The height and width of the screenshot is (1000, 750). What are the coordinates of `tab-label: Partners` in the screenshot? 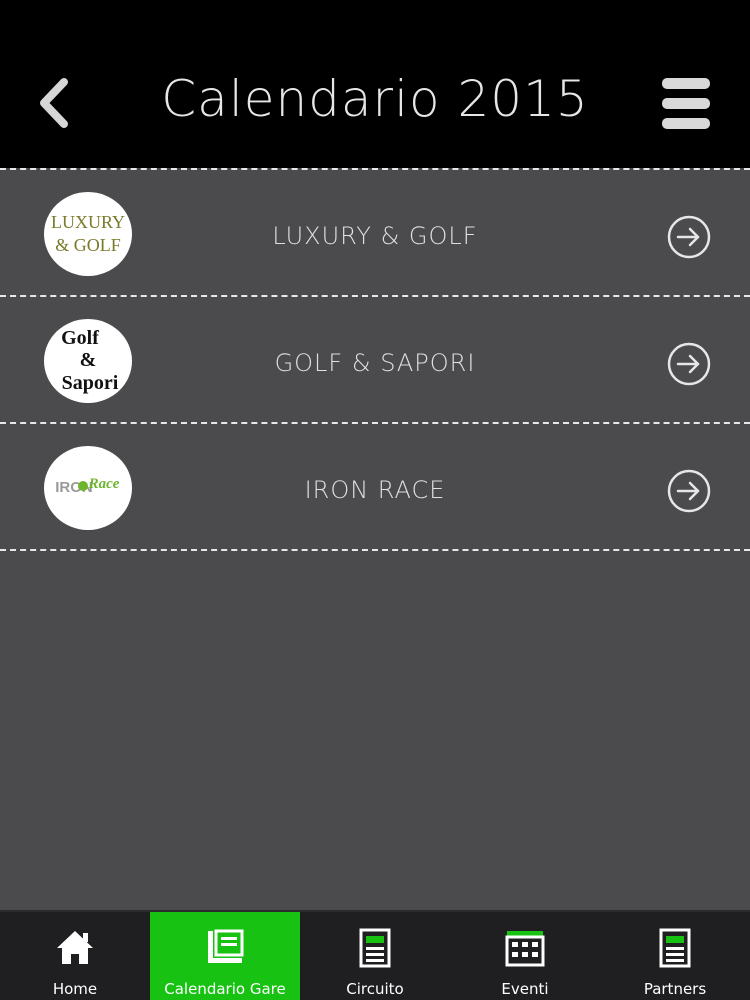 It's located at (675, 989).